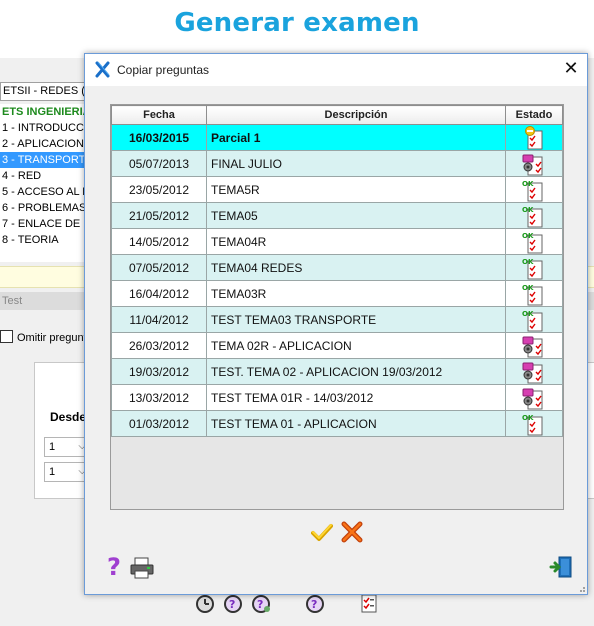  I want to click on table-row: 11/04/2012 TEST TEMA03 TRANSPORTE OK, so click(337, 319).